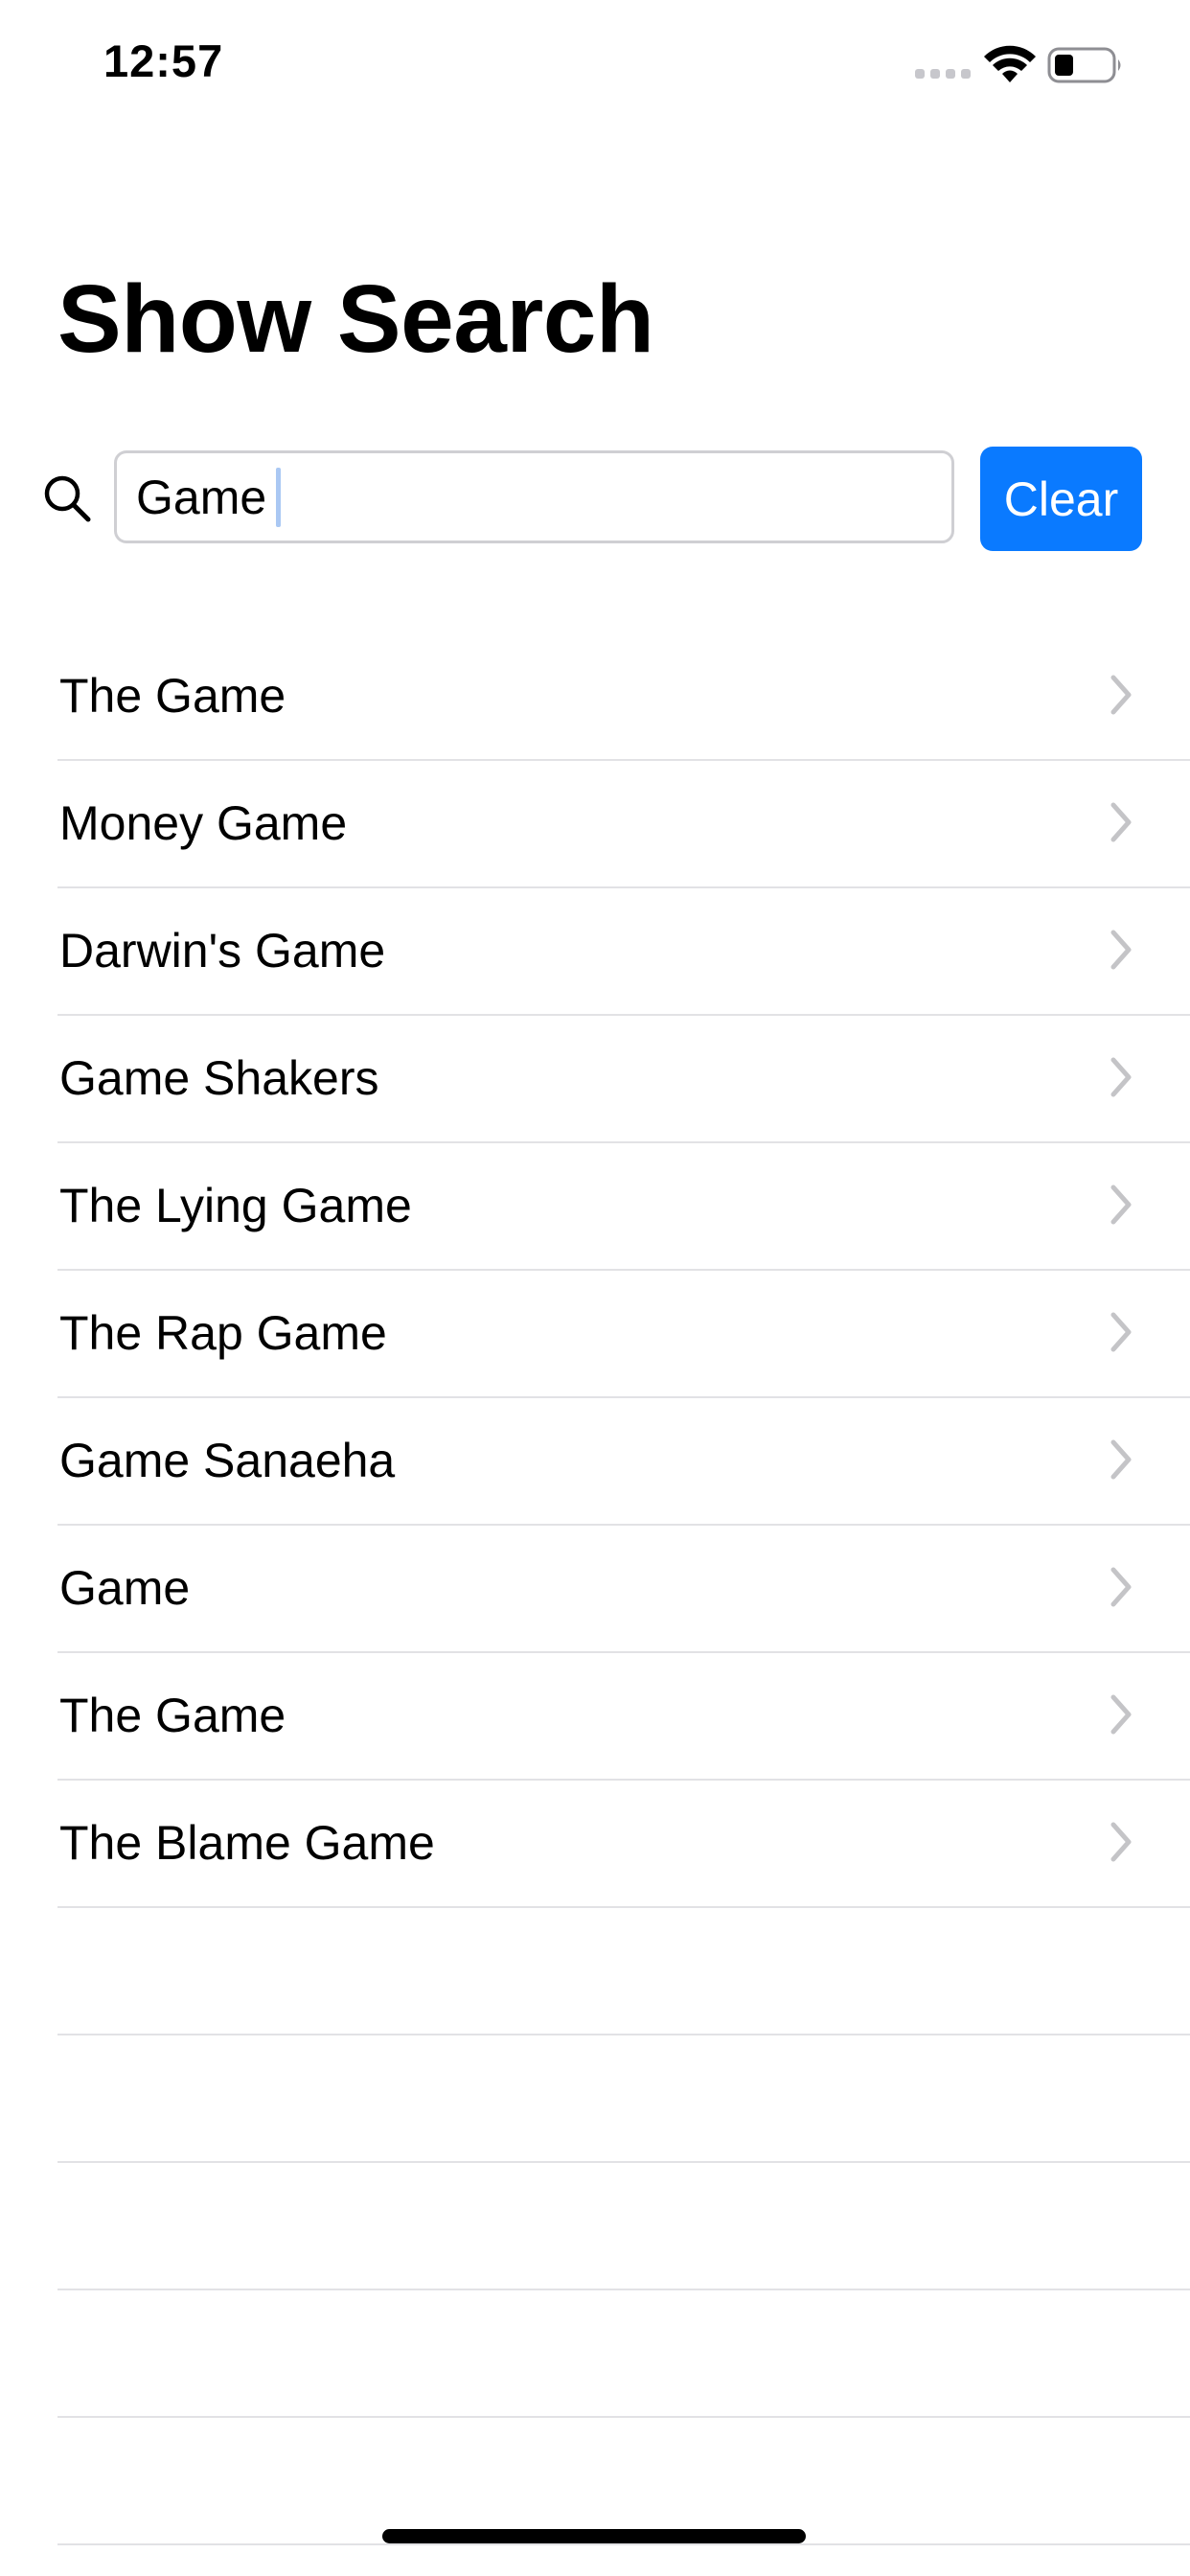  What do you see at coordinates (247, 1843) in the screenshot?
I see `list-item-title: The Blame Game` at bounding box center [247, 1843].